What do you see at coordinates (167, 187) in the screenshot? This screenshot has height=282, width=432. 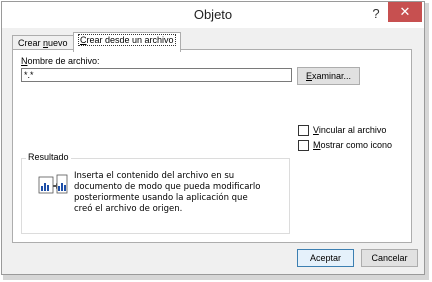 I see `result-line: documento de modo que pueda modificarlo` at bounding box center [167, 187].